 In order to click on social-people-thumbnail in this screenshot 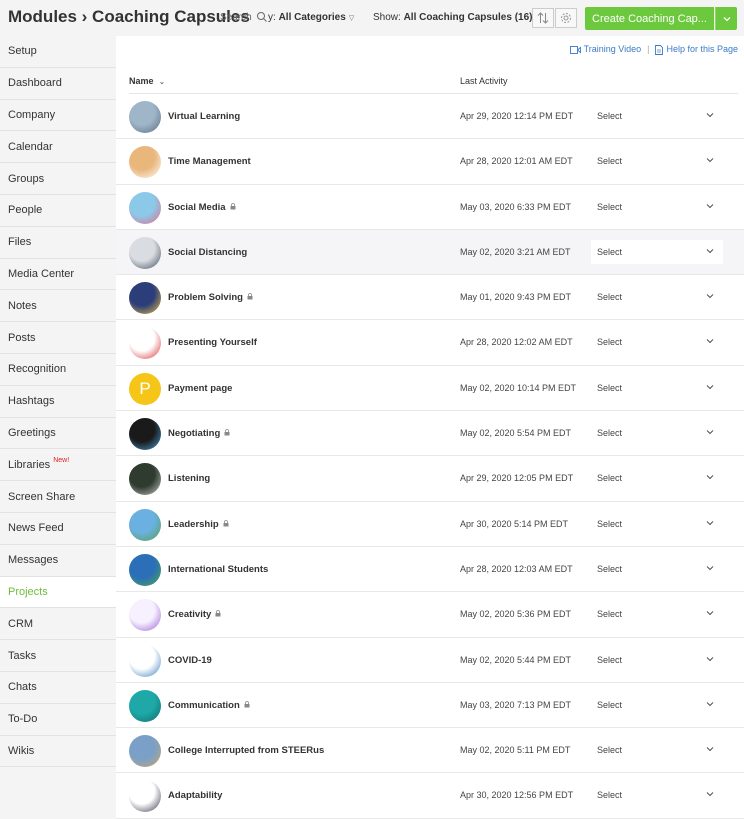, I will do `click(145, 207)`.